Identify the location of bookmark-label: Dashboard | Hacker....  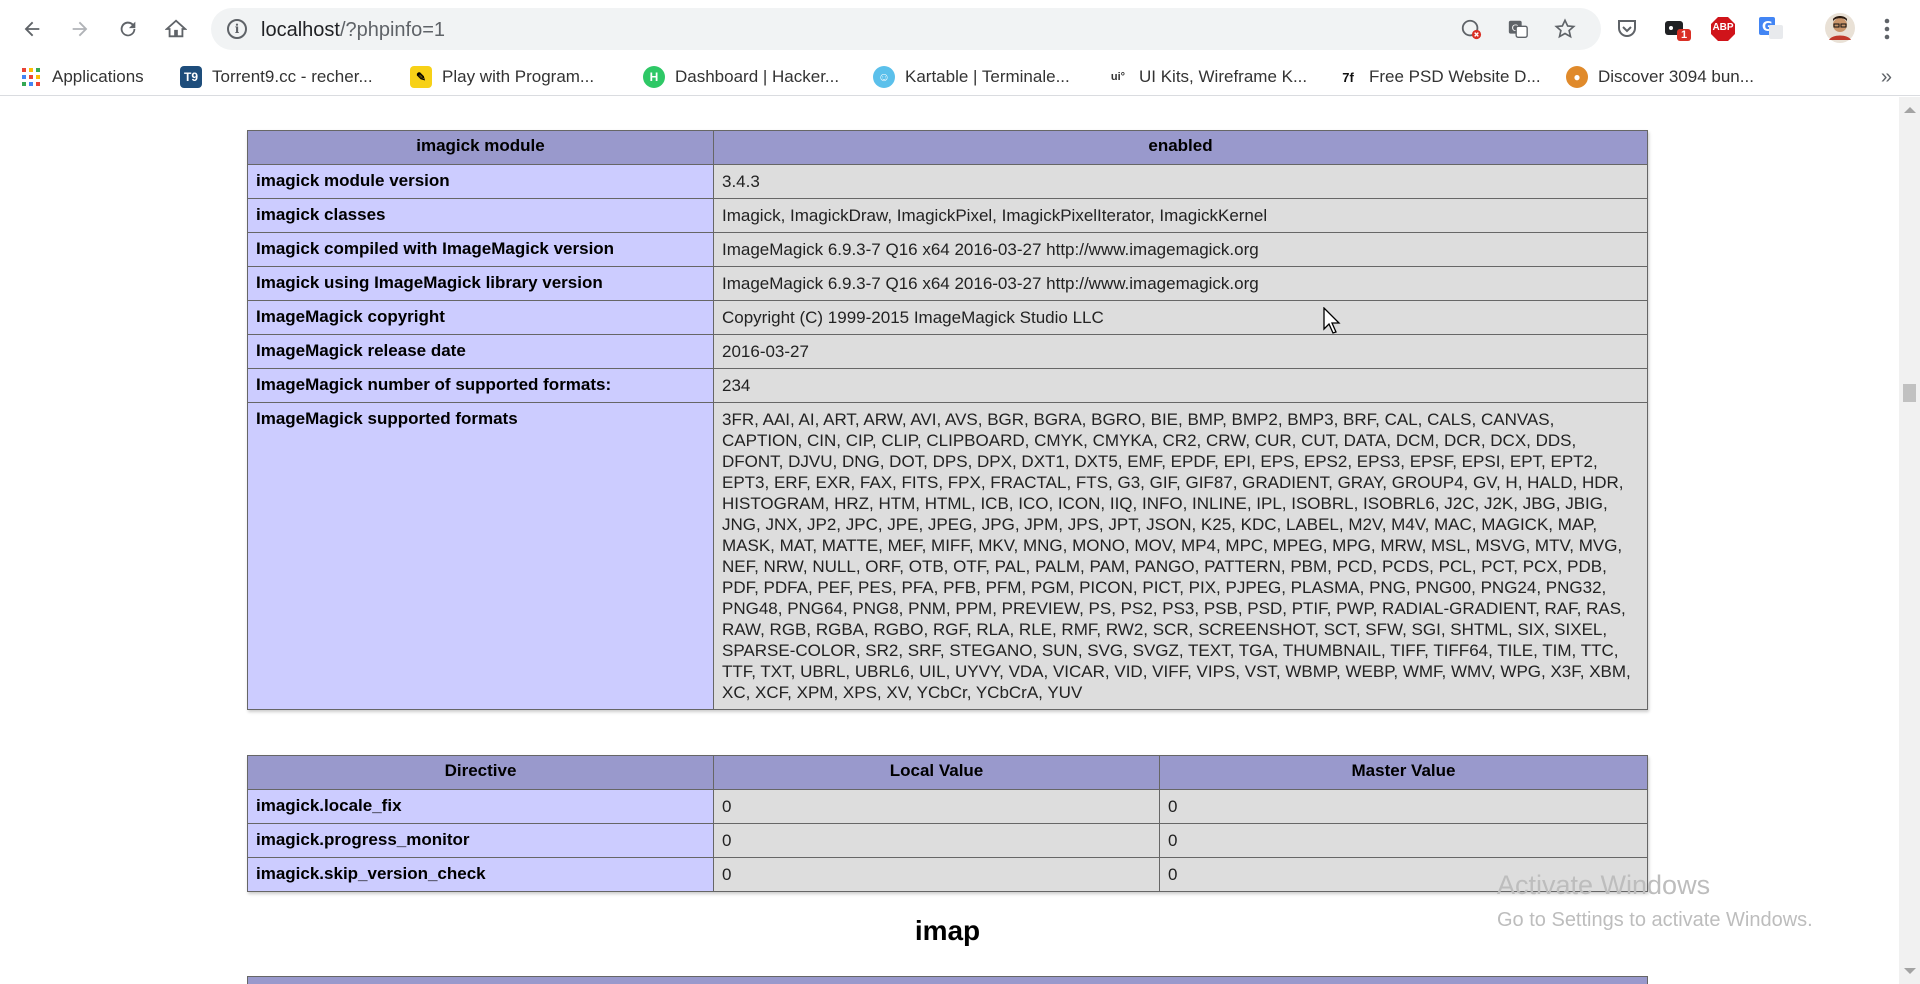
(757, 76).